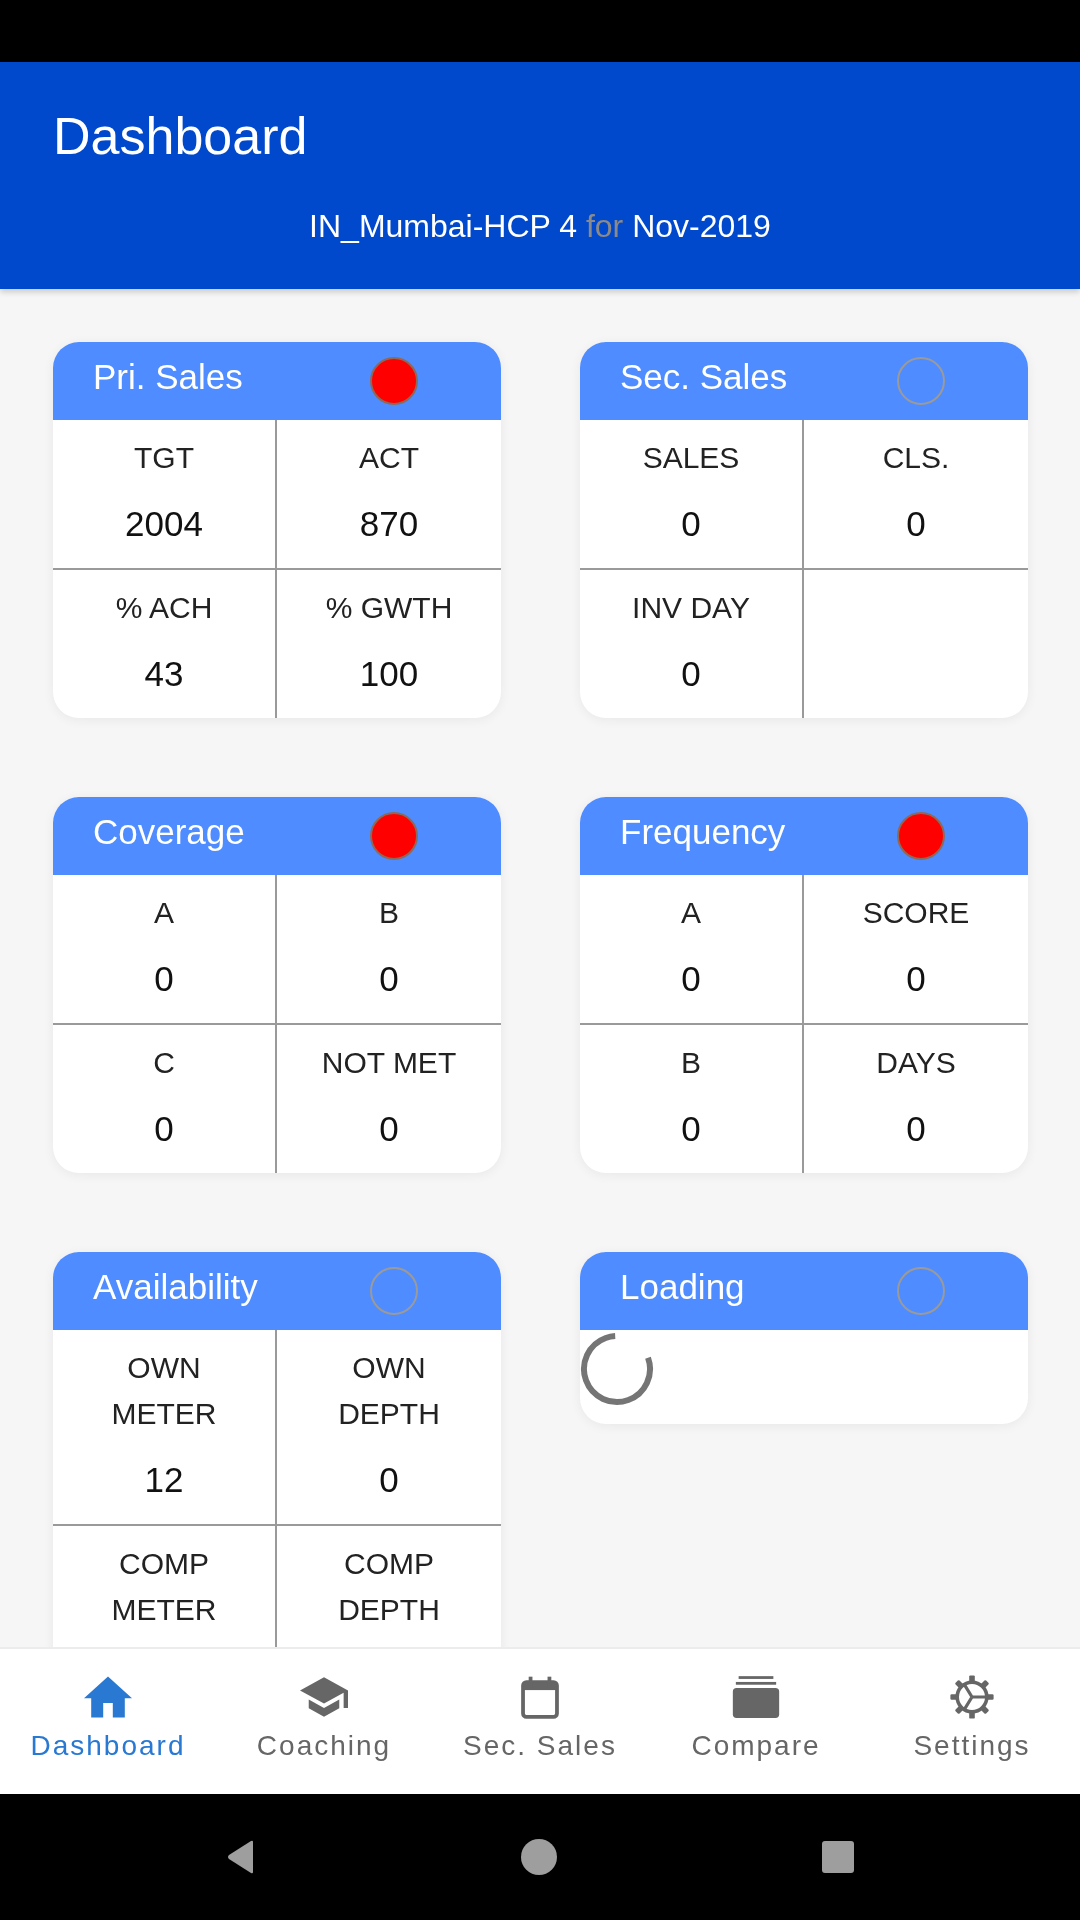 Image resolution: width=1080 pixels, height=1920 pixels. Describe the element at coordinates (691, 458) in the screenshot. I see `metric-label: SALES` at that location.